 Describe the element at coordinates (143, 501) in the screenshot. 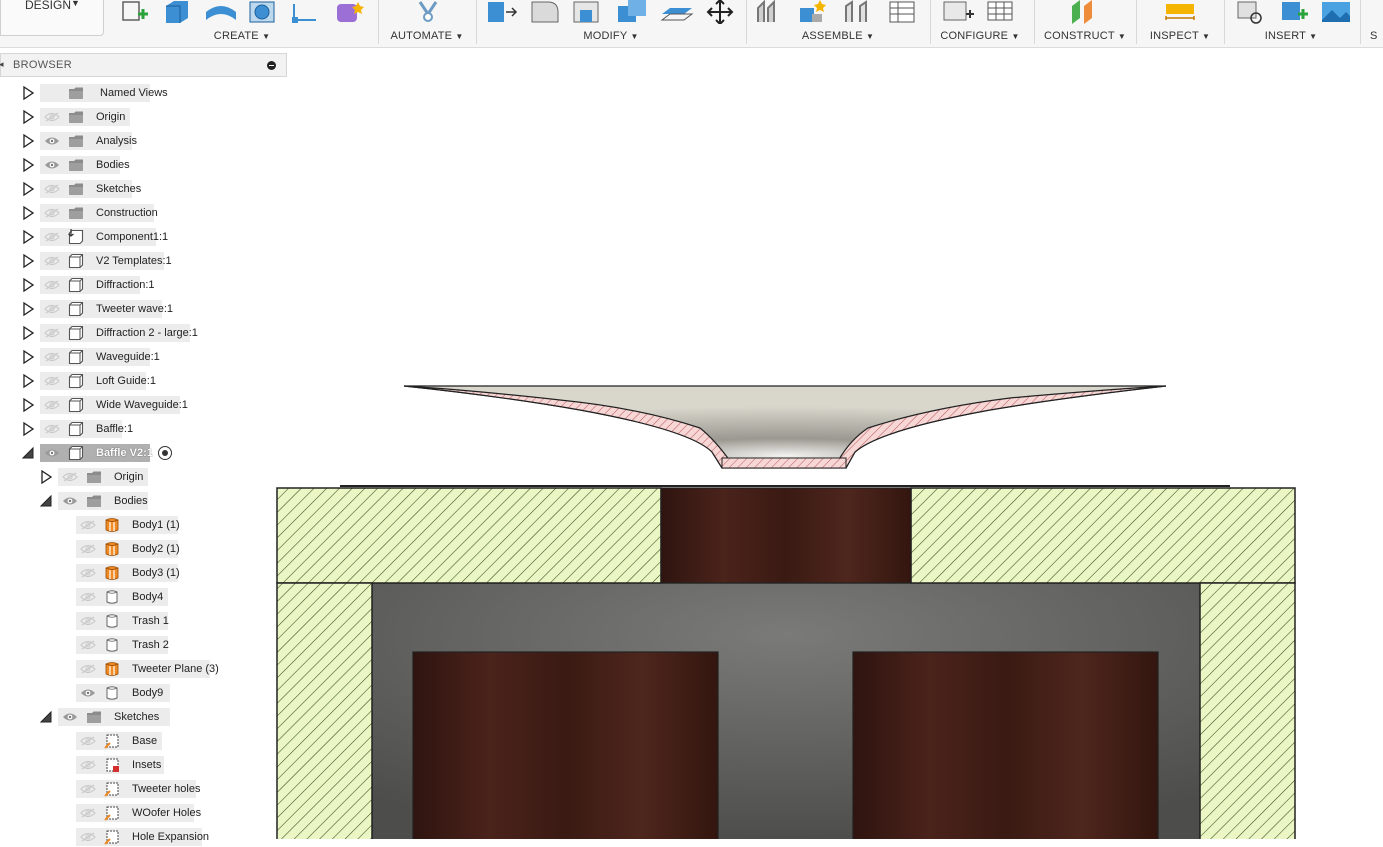

I see `tree-item: Bodies` at that location.